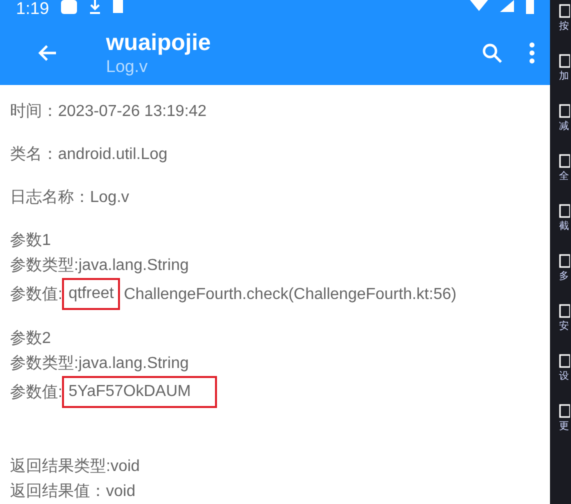  Describe the element at coordinates (127, 67) in the screenshot. I see `app-subtitle: Log.v` at that location.